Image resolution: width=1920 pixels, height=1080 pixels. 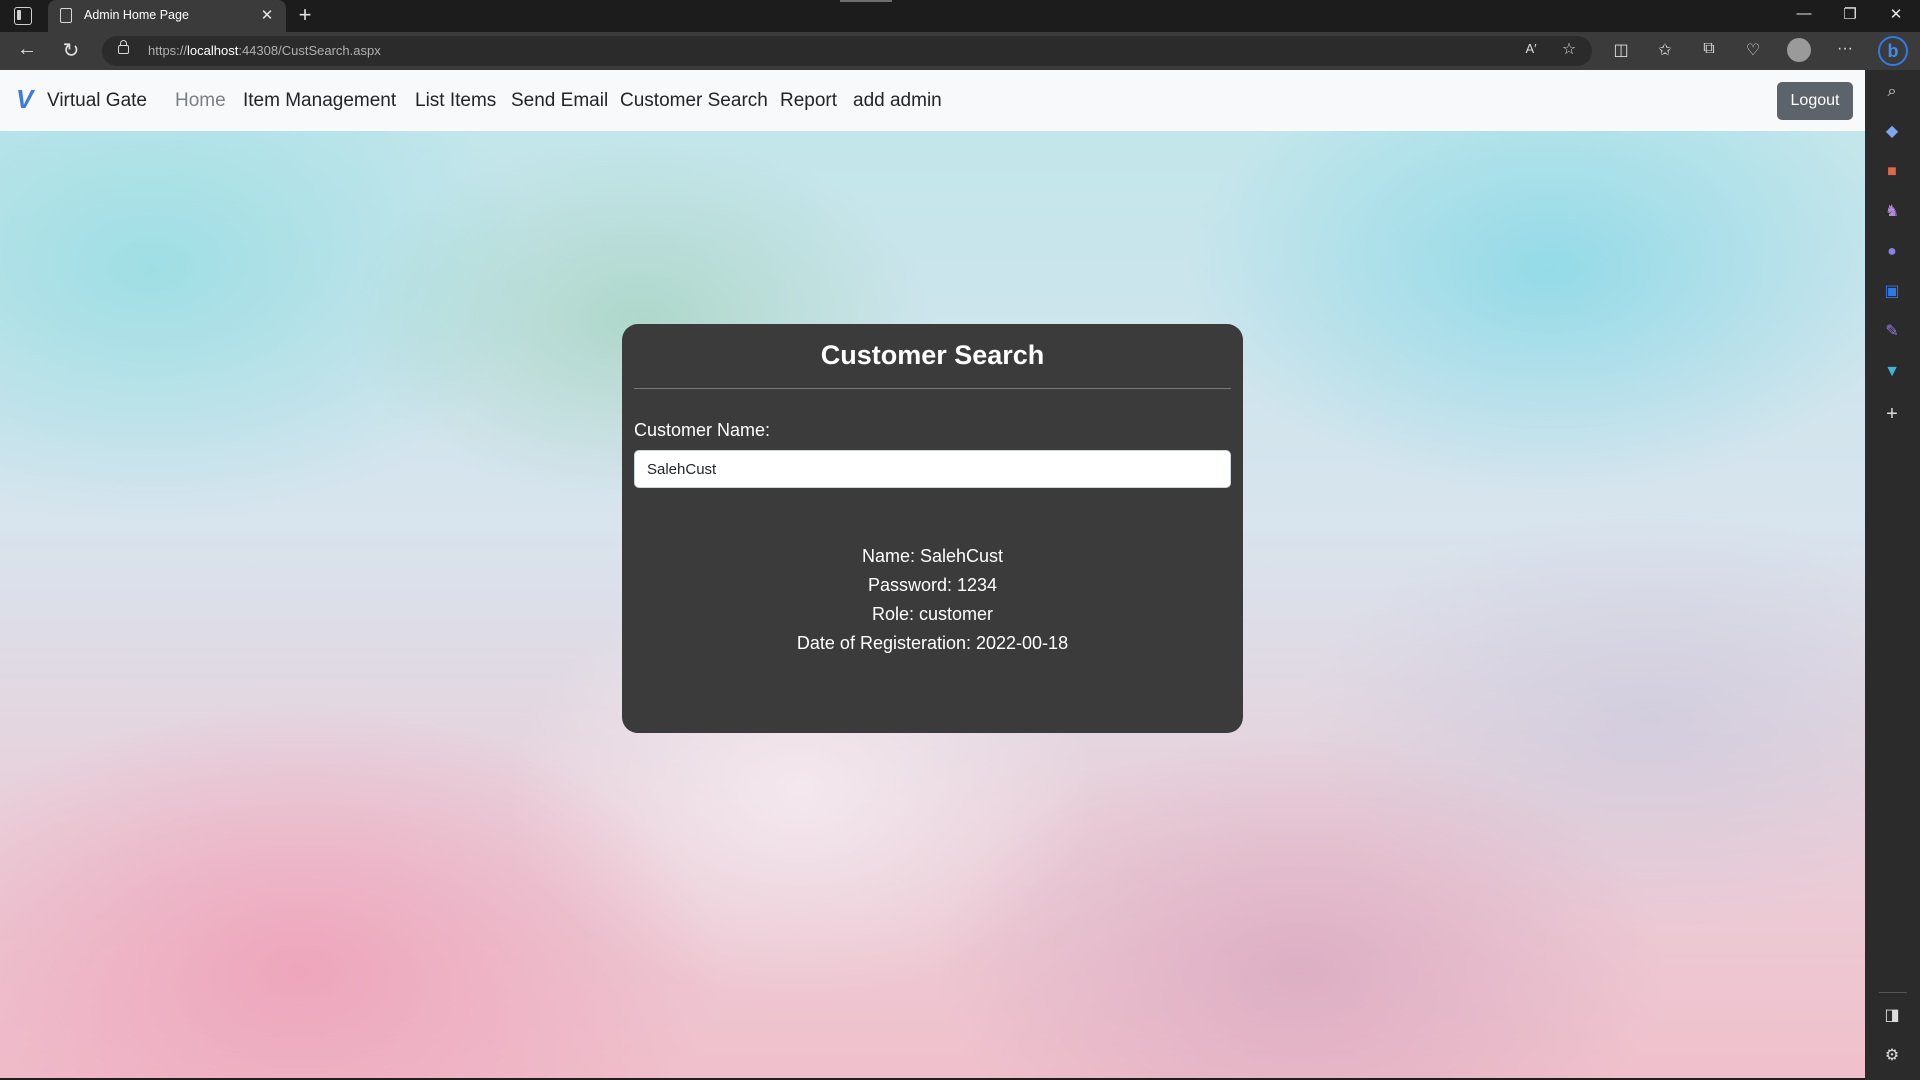 I want to click on nav-link-item-management: Item Management, so click(x=319, y=101).